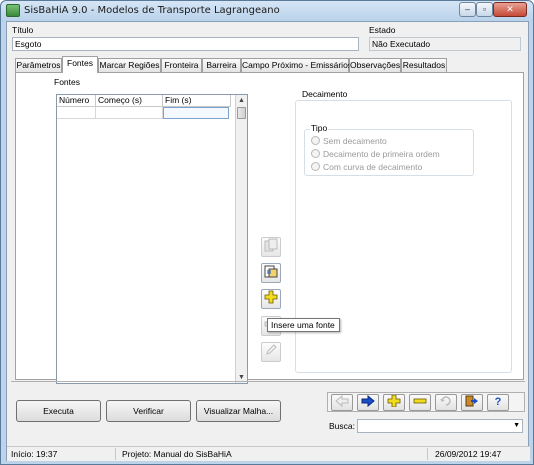  What do you see at coordinates (38, 65) in the screenshot?
I see `tab-parametros: Parâmetros` at bounding box center [38, 65].